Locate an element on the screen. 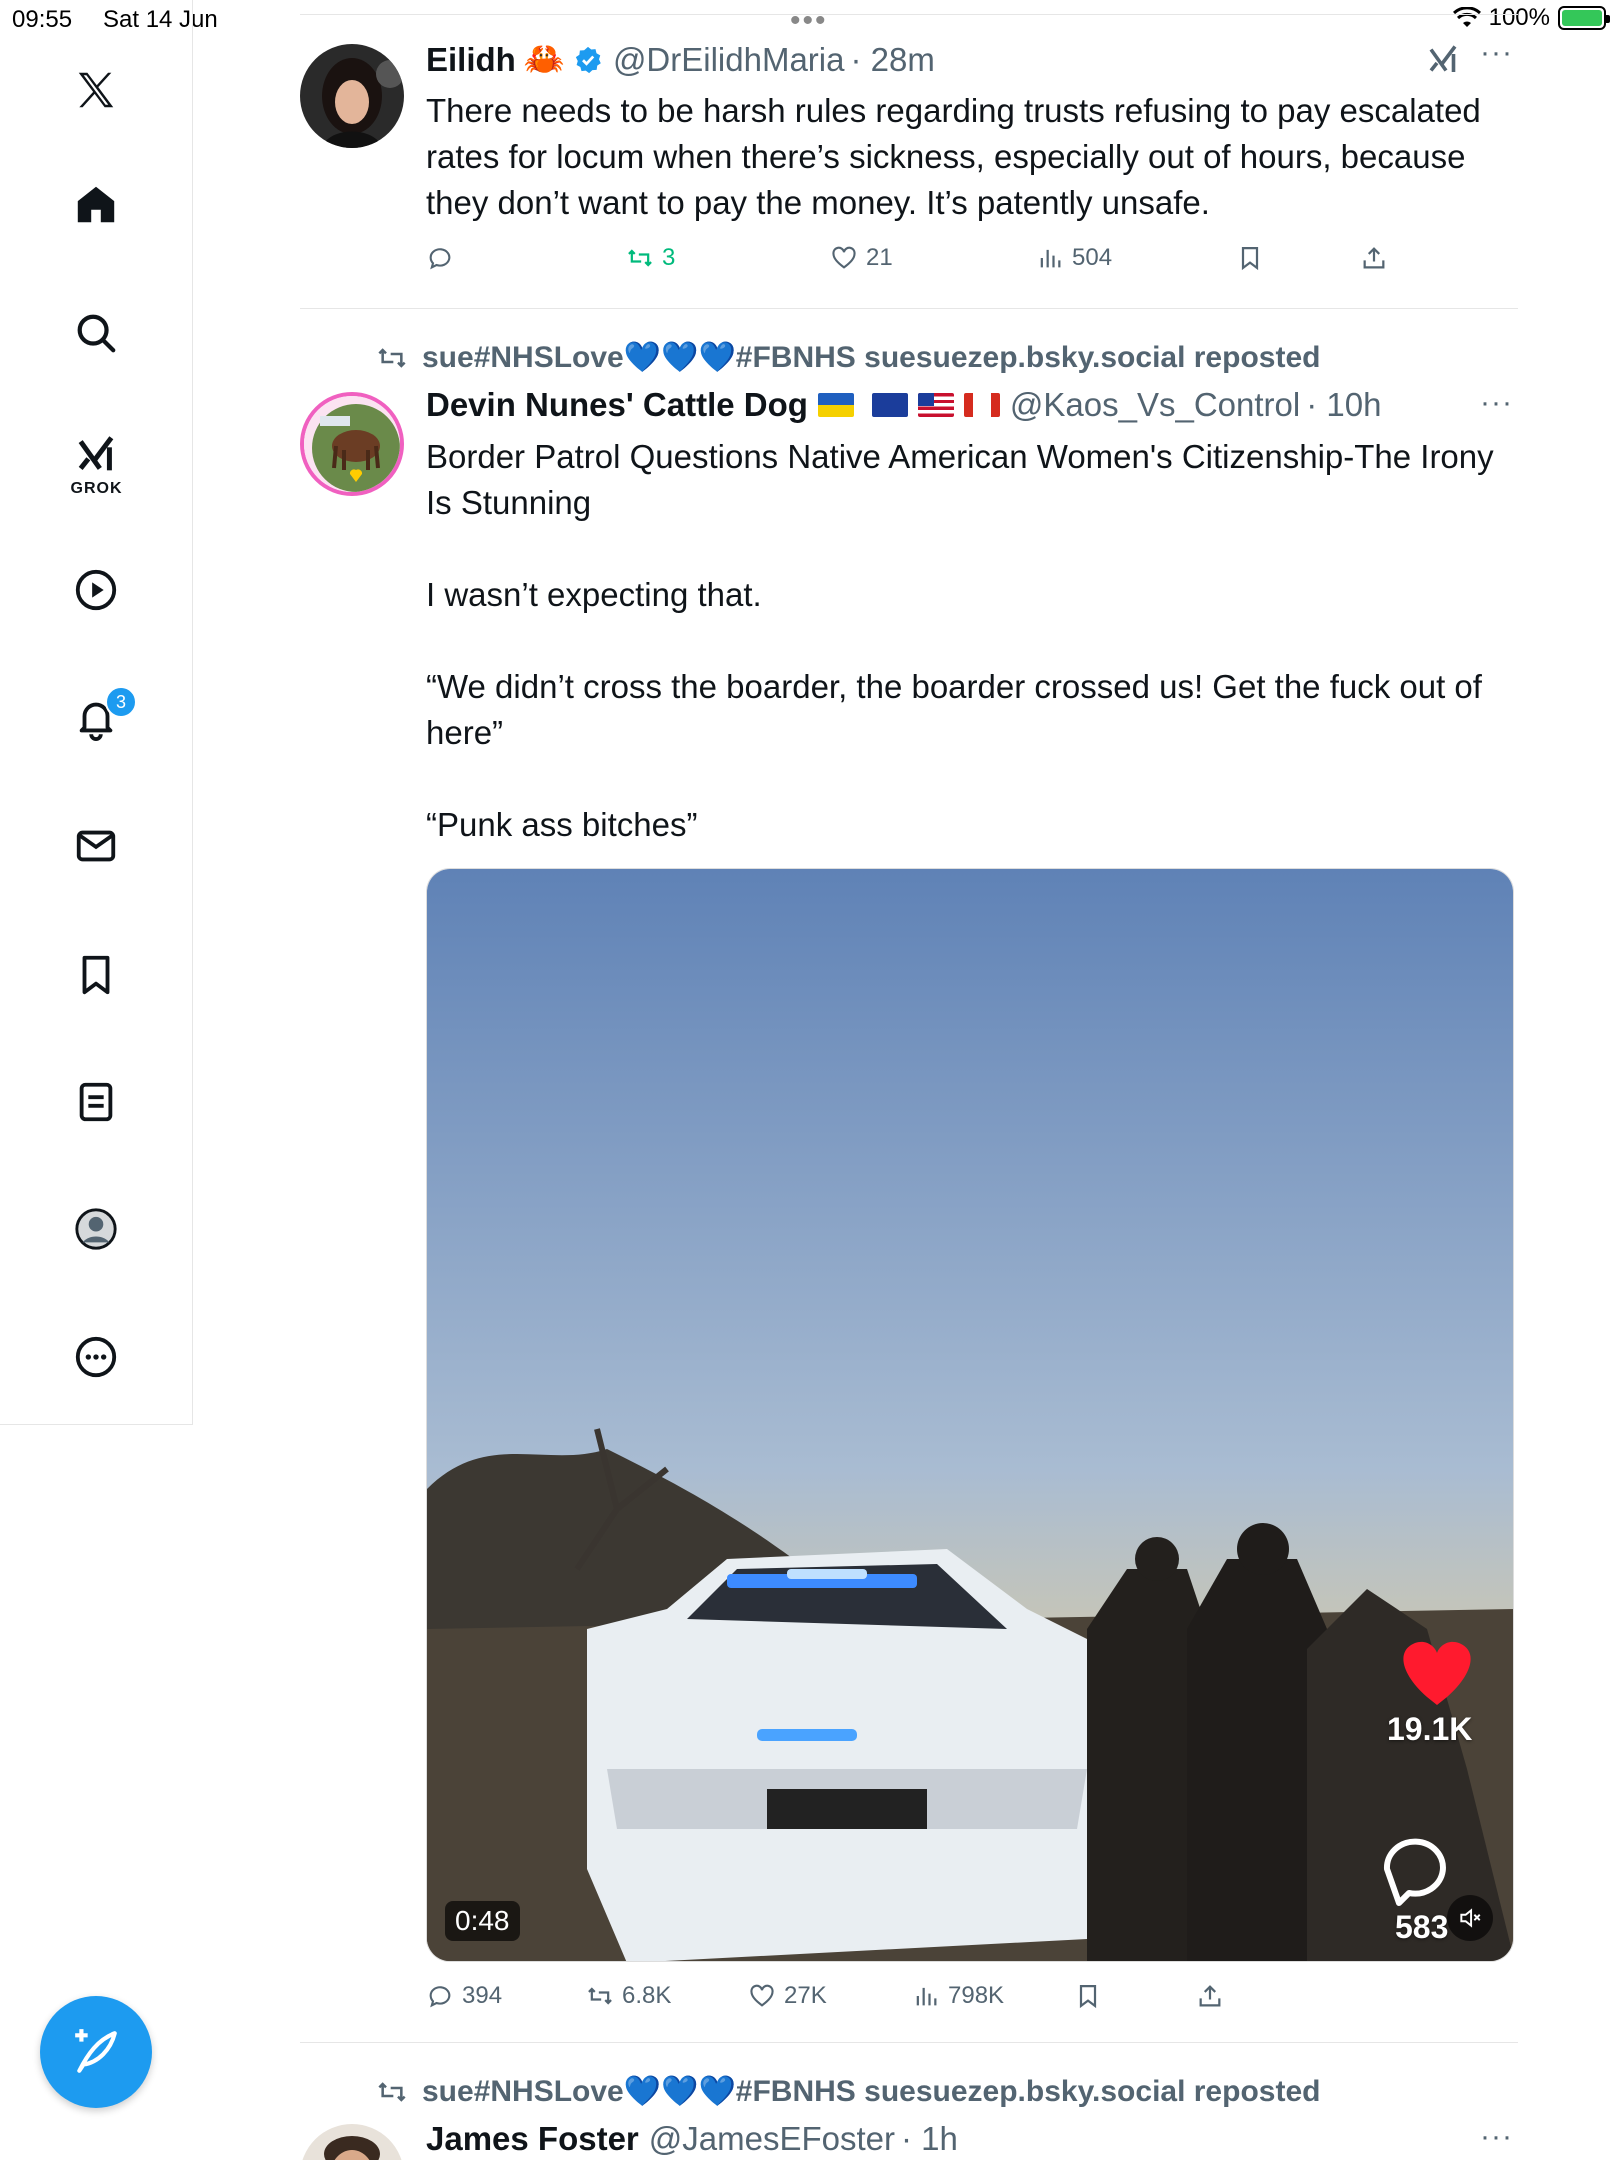  author-name: Devin Nunes' Cattle Dog is located at coordinates (617, 405).